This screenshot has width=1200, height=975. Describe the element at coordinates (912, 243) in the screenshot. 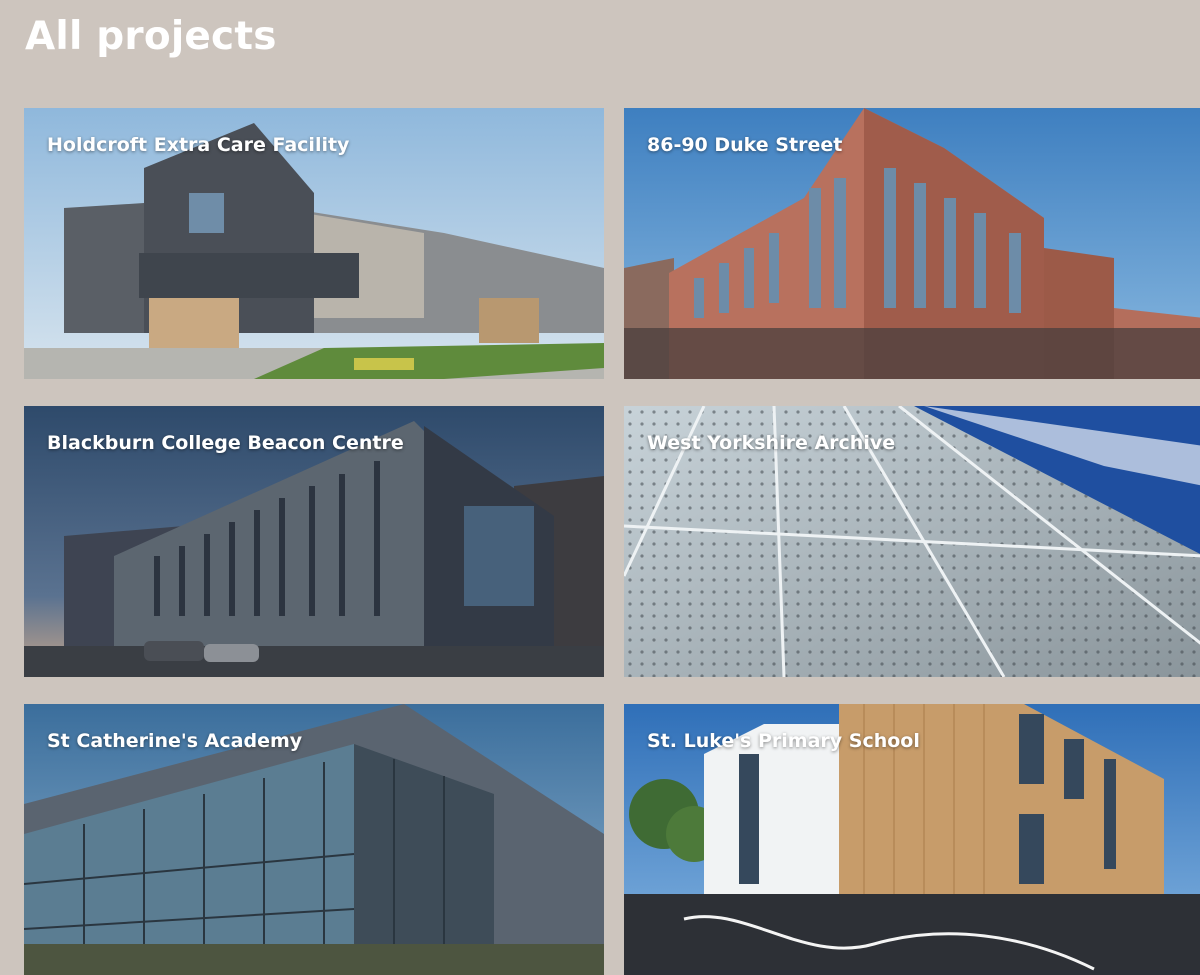

I see `project-card-duke-street: 86-90 Duke Street` at that location.